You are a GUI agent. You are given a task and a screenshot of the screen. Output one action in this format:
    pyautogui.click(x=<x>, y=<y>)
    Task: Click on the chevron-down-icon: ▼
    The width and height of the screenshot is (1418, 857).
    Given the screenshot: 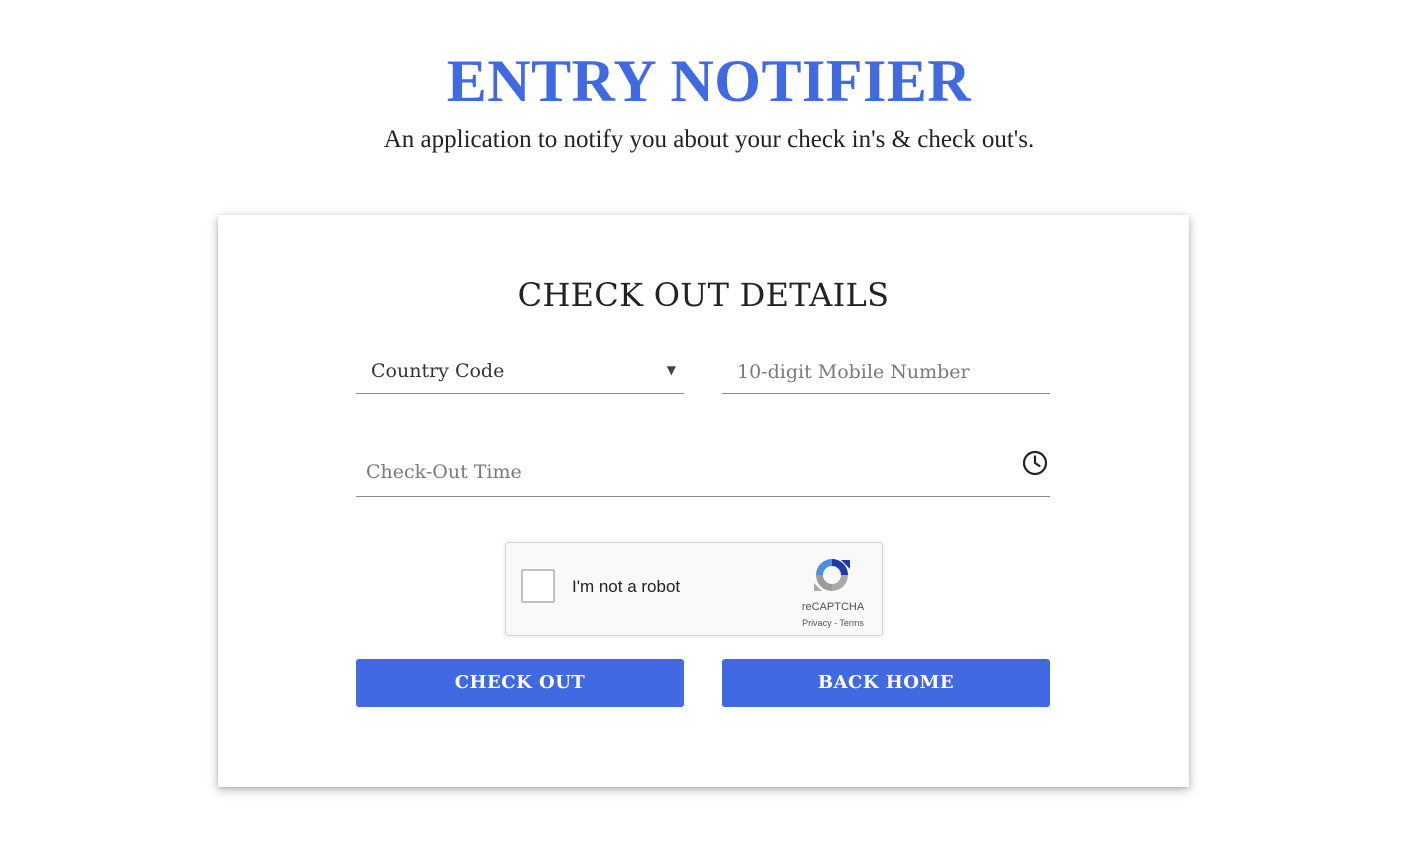 What is the action you would take?
    pyautogui.click(x=671, y=370)
    